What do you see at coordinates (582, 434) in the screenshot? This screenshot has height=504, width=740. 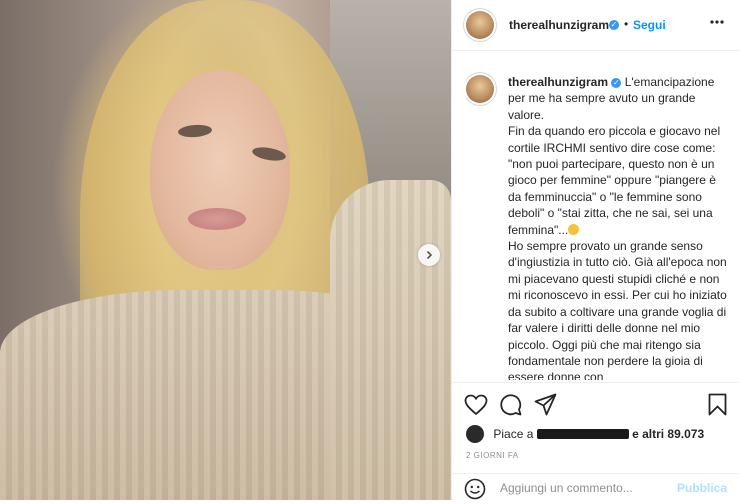 I see `liker-username-redacted` at bounding box center [582, 434].